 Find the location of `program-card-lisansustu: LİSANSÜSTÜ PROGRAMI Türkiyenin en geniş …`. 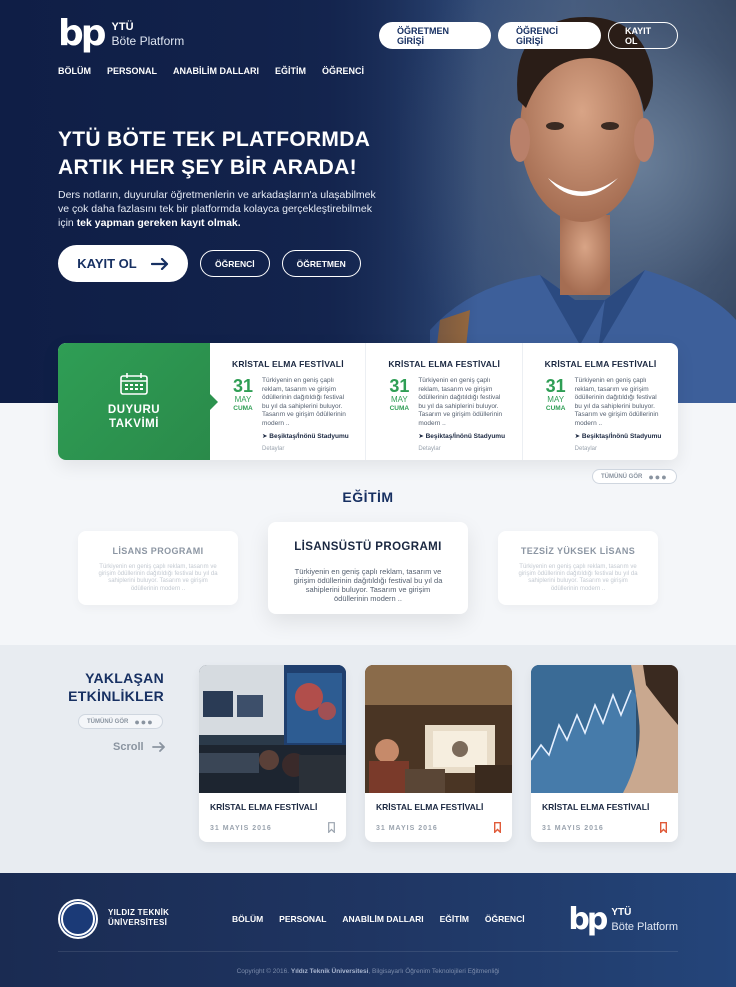

program-card-lisansustu: LİSANSÜSTÜ PROGRAMI Türkiyenin en geniş … is located at coordinates (368, 568).